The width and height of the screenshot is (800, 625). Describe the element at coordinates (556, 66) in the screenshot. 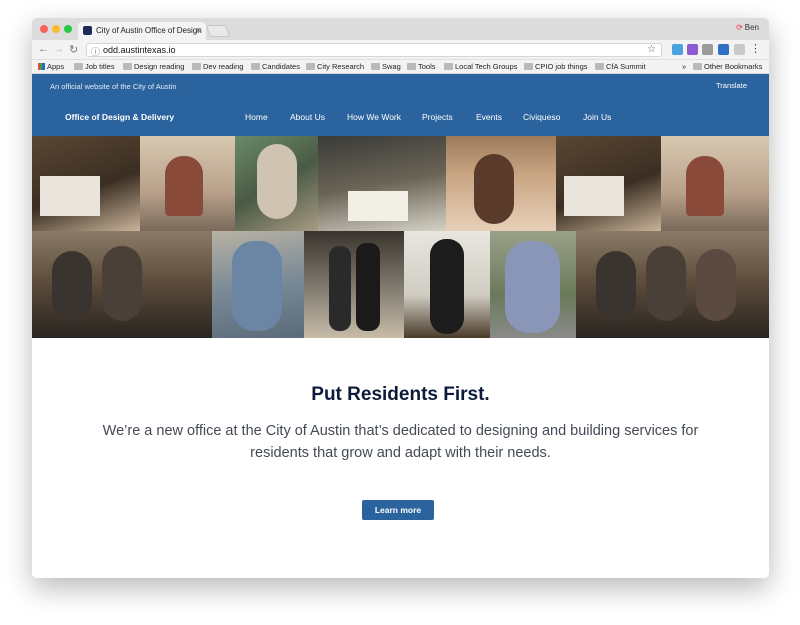

I see `bookmark-item: CPIO job things` at that location.